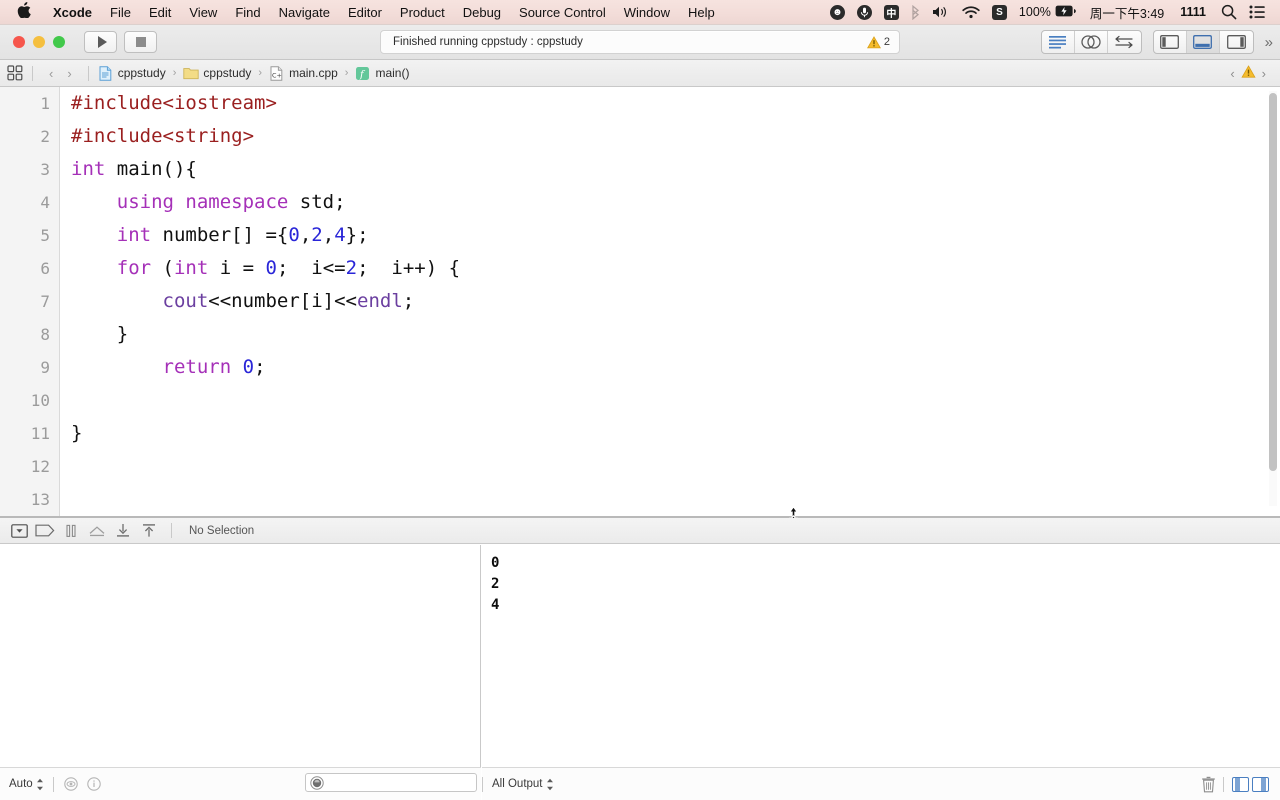 Image resolution: width=1280 pixels, height=800 pixels. Describe the element at coordinates (30, 302) in the screenshot. I see `line-number-gutter: 1 2 3 4 5 6 7 8 9 10 11 12 13` at that location.